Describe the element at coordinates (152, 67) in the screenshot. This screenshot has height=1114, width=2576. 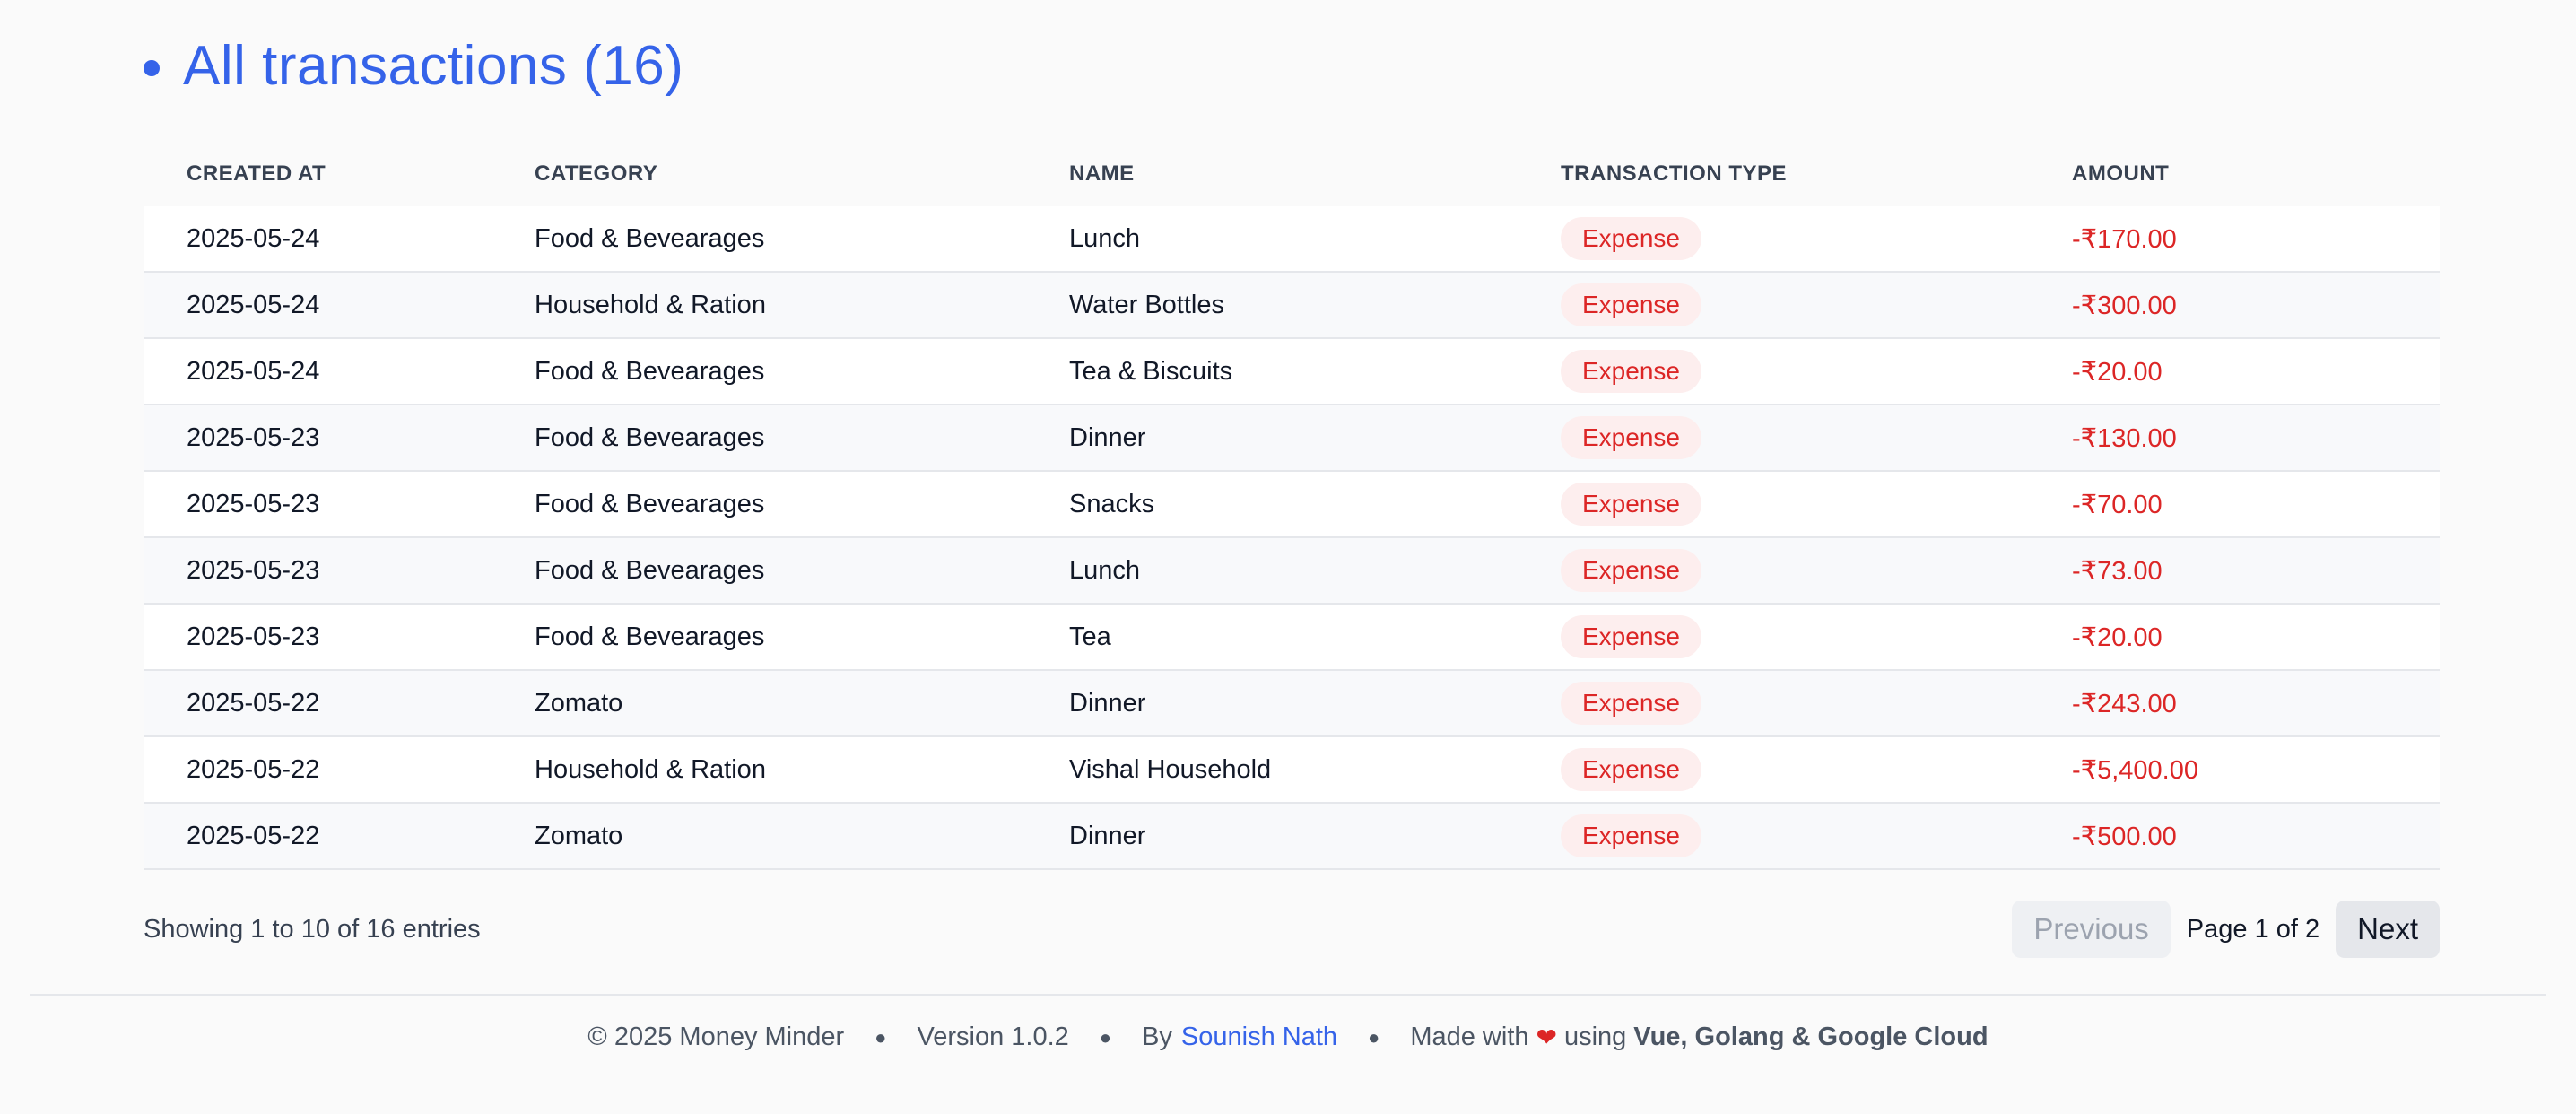
I see `bullet-icon` at that location.